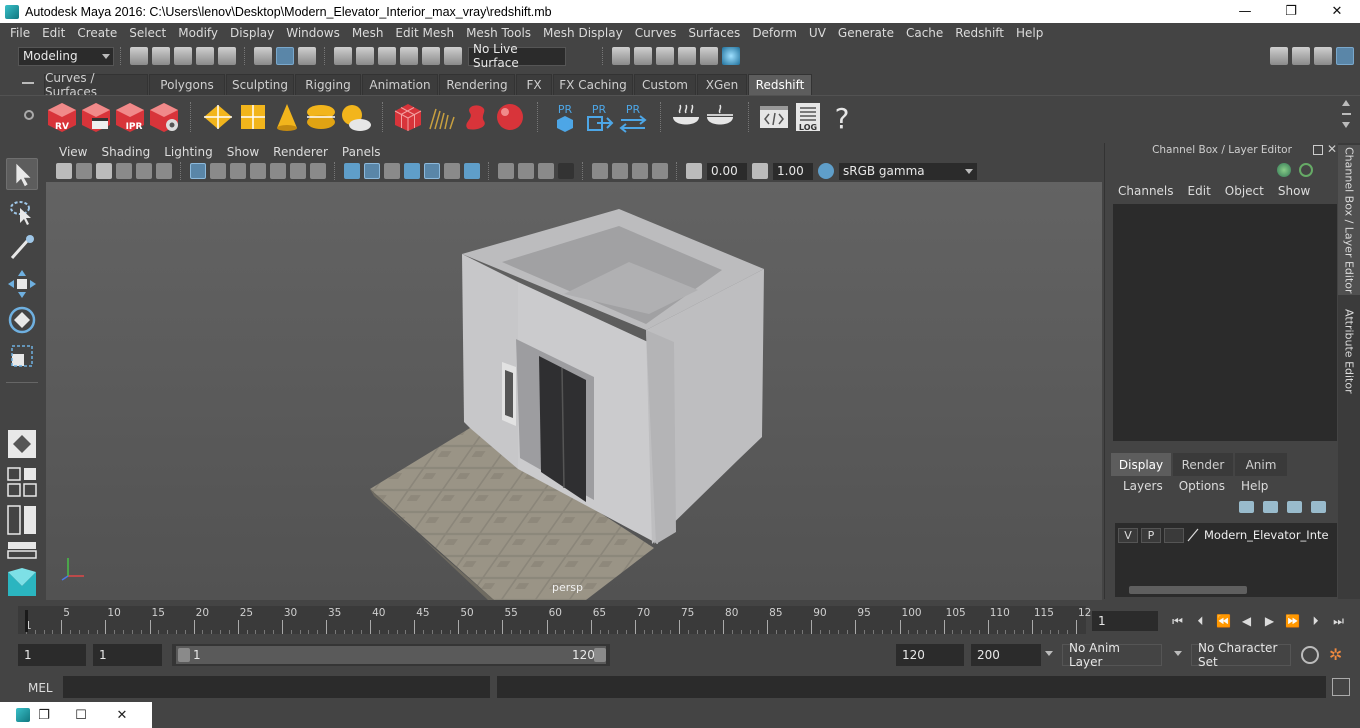 The height and width of the screenshot is (728, 1360). What do you see at coordinates (600, 655) in the screenshot?
I see `range-end-handle` at bounding box center [600, 655].